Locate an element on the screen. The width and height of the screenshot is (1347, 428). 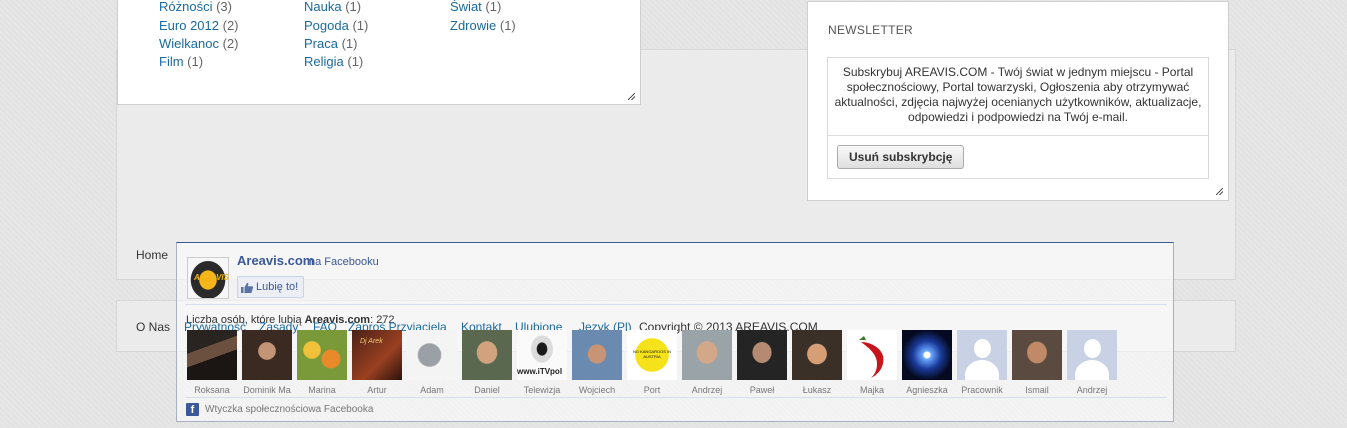
footer-home-link: Home is located at coordinates (152, 255).